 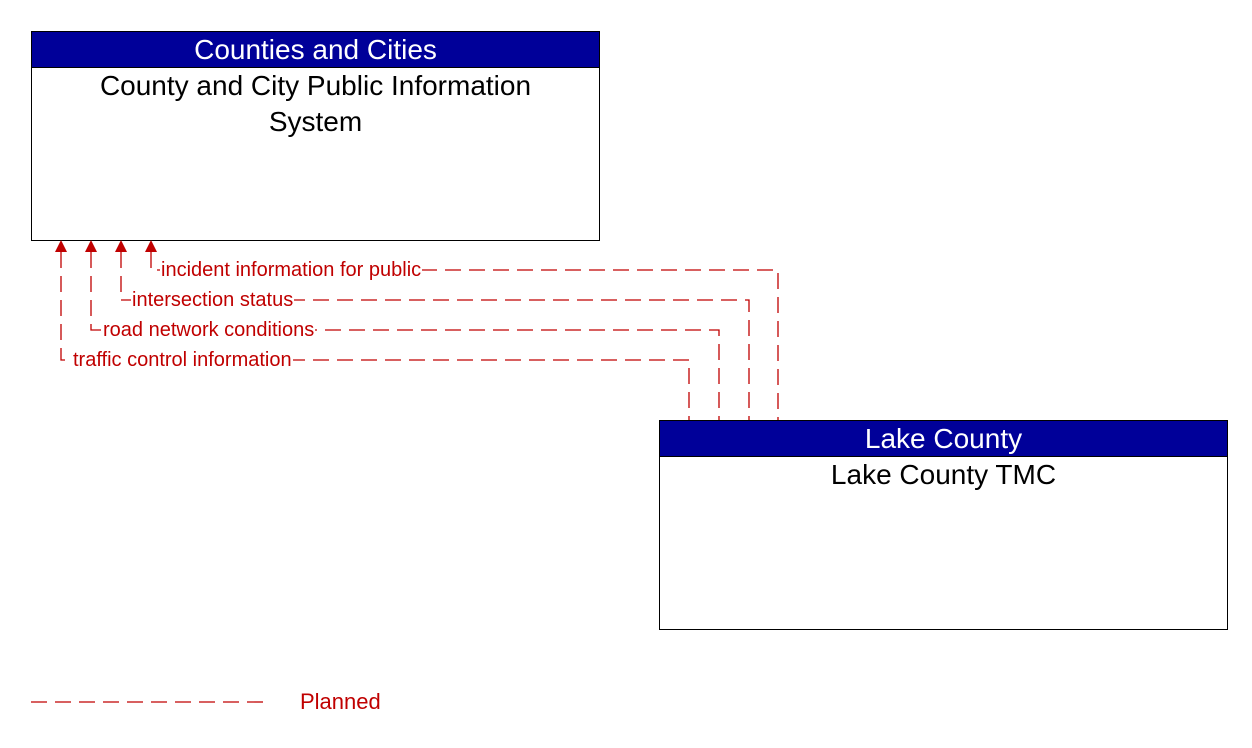 I want to click on flow-label-intersection-status: intersection status, so click(x=213, y=300).